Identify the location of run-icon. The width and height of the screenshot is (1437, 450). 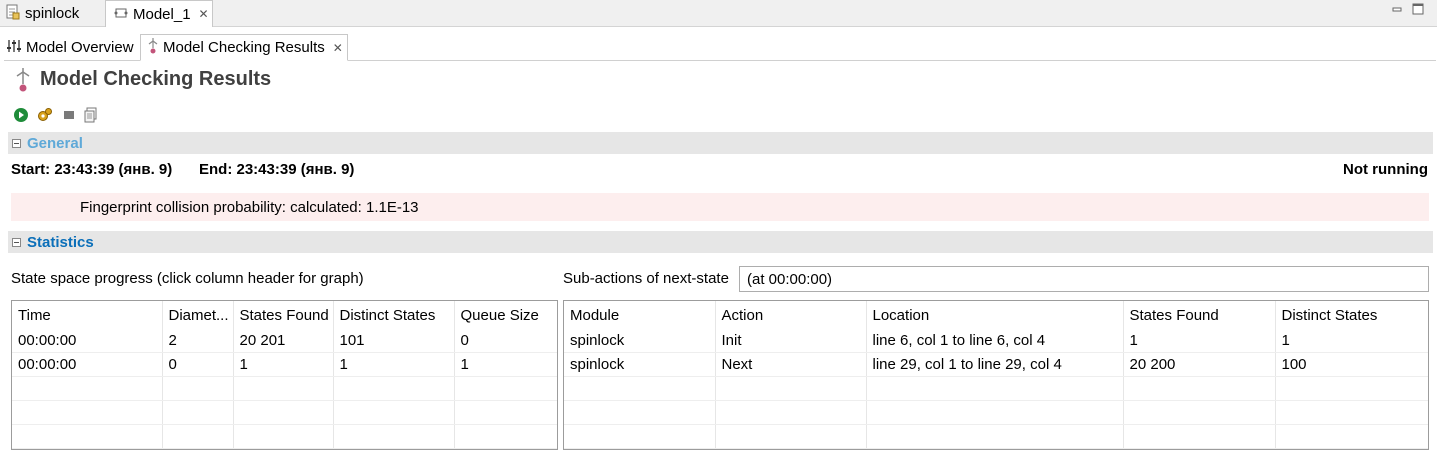
(21, 115).